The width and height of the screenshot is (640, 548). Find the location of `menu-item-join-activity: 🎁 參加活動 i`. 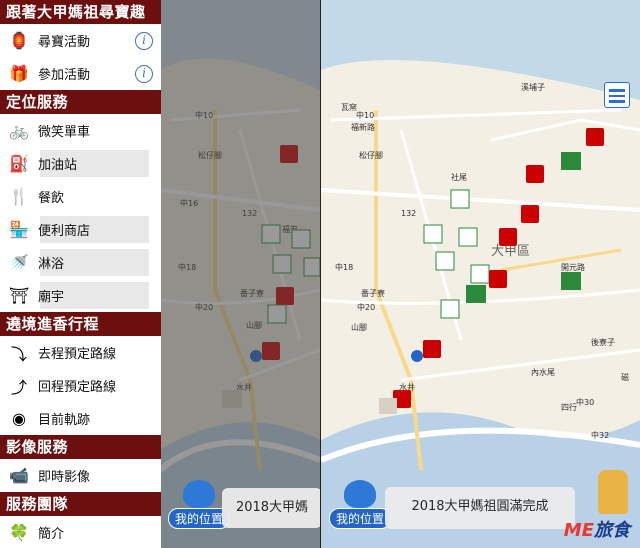

menu-item-join-activity: 🎁 參加活動 i is located at coordinates (80, 73).